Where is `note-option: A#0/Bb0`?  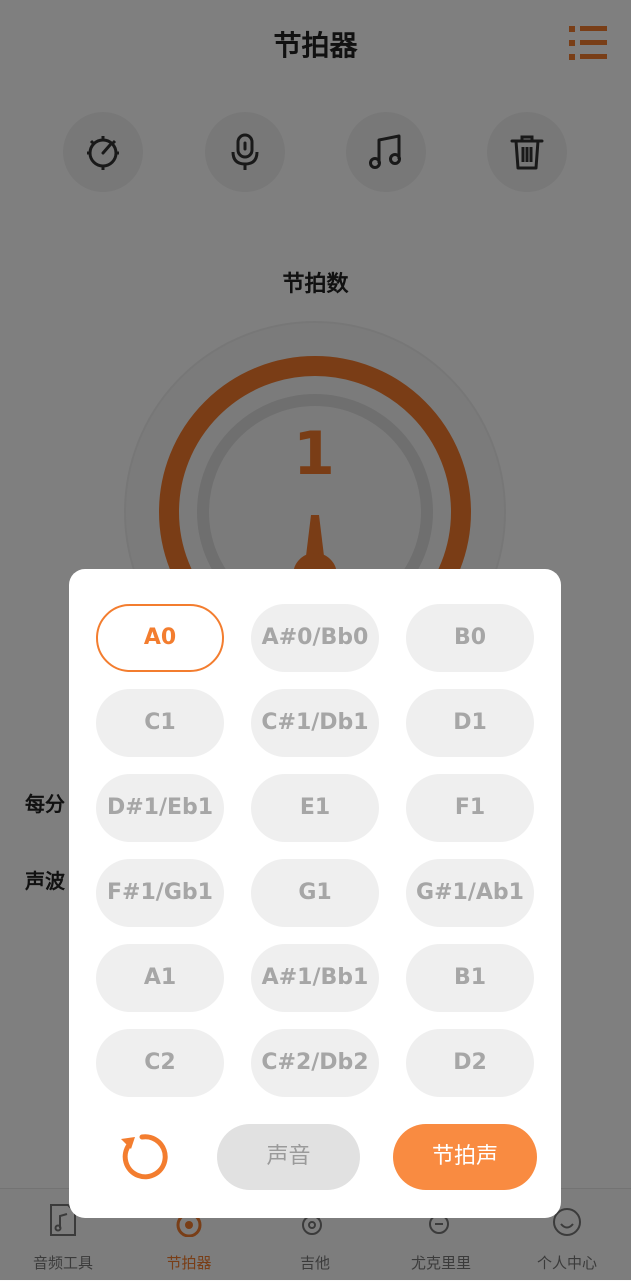 note-option: A#0/Bb0 is located at coordinates (315, 638).